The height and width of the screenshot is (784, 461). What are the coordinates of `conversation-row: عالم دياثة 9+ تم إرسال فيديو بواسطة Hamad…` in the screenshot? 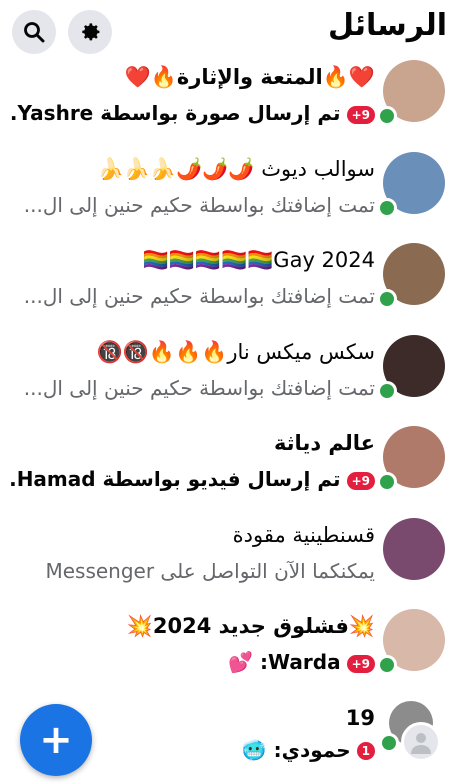 It's located at (230, 464).